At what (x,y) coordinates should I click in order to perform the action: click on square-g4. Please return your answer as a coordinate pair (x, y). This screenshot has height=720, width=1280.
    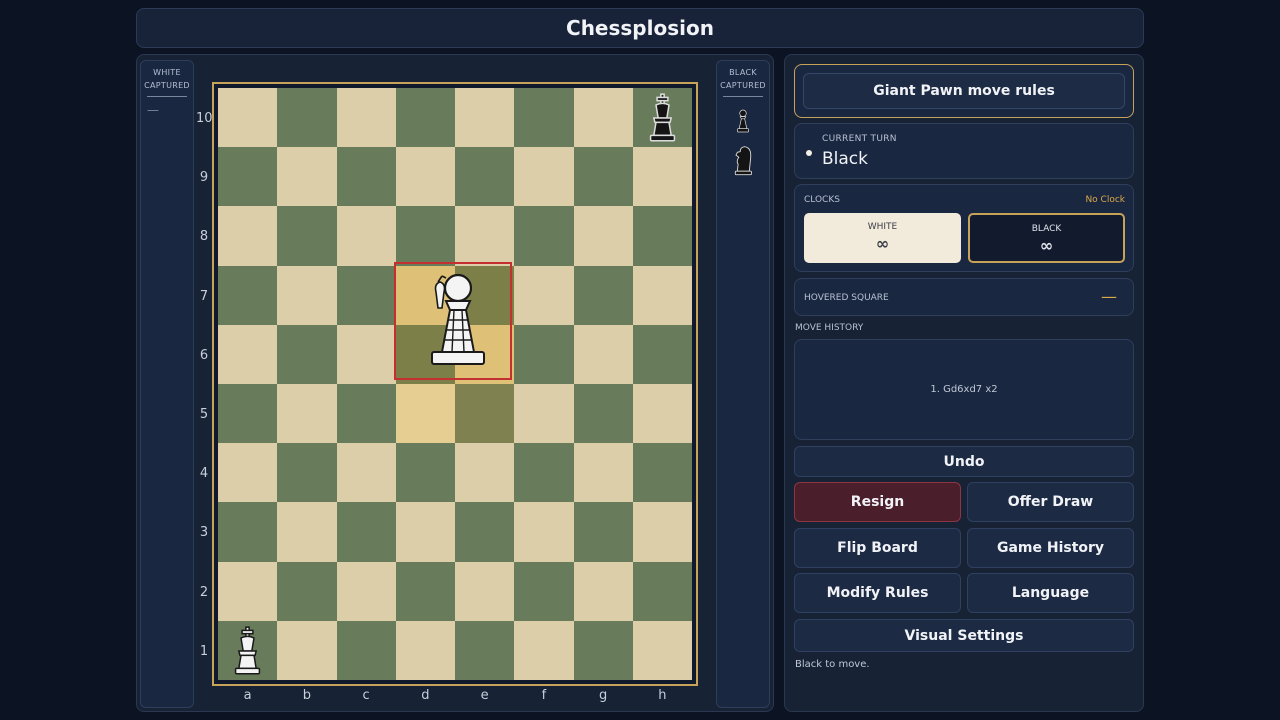
    Looking at the image, I should click on (603, 473).